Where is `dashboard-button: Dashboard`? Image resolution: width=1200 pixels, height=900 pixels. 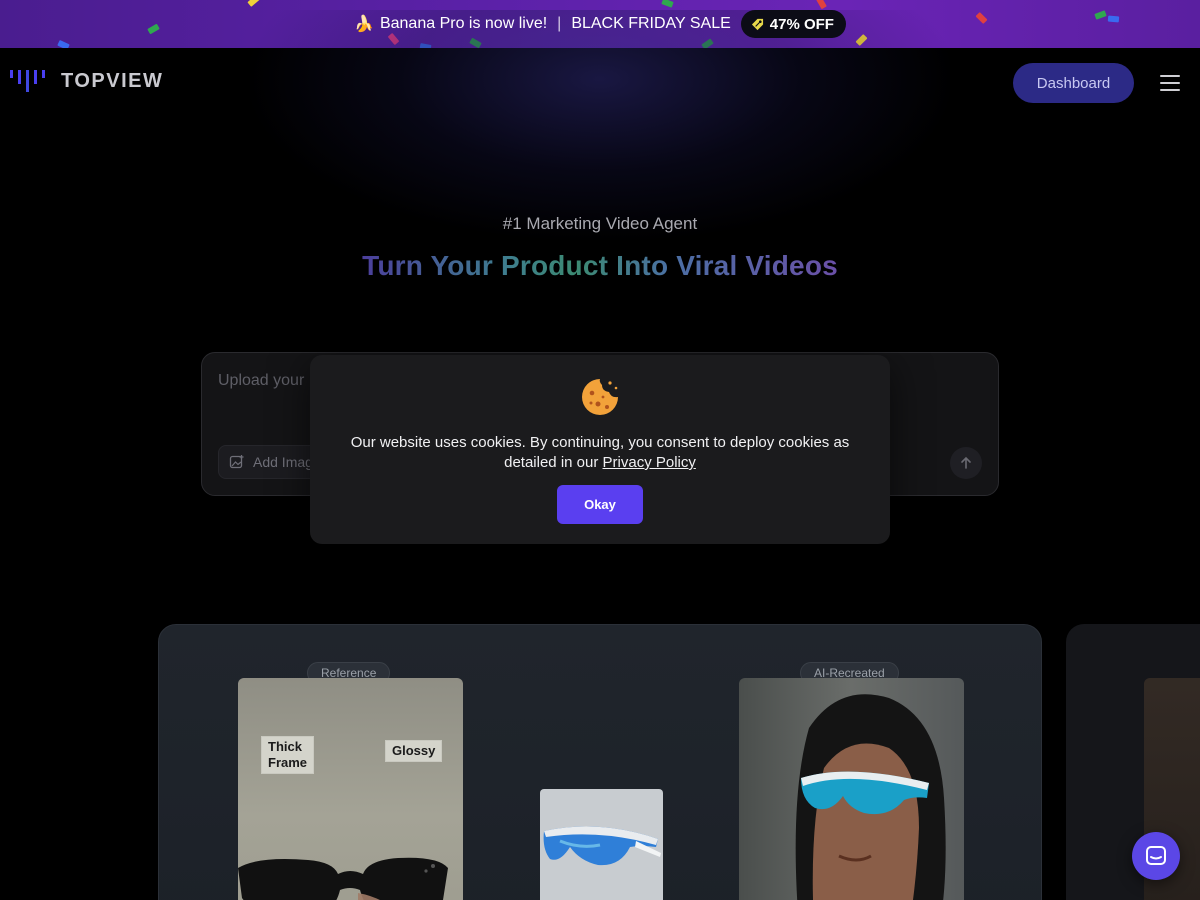 dashboard-button: Dashboard is located at coordinates (1073, 83).